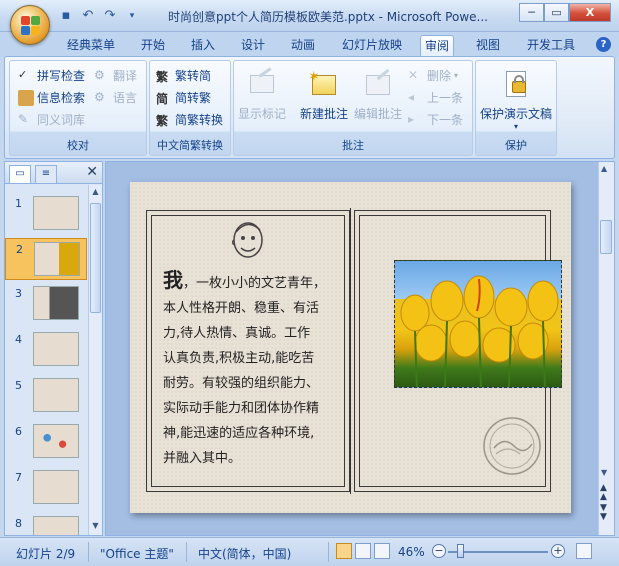 The image size is (619, 566). I want to click on zoom-level: 46%, so click(411, 552).